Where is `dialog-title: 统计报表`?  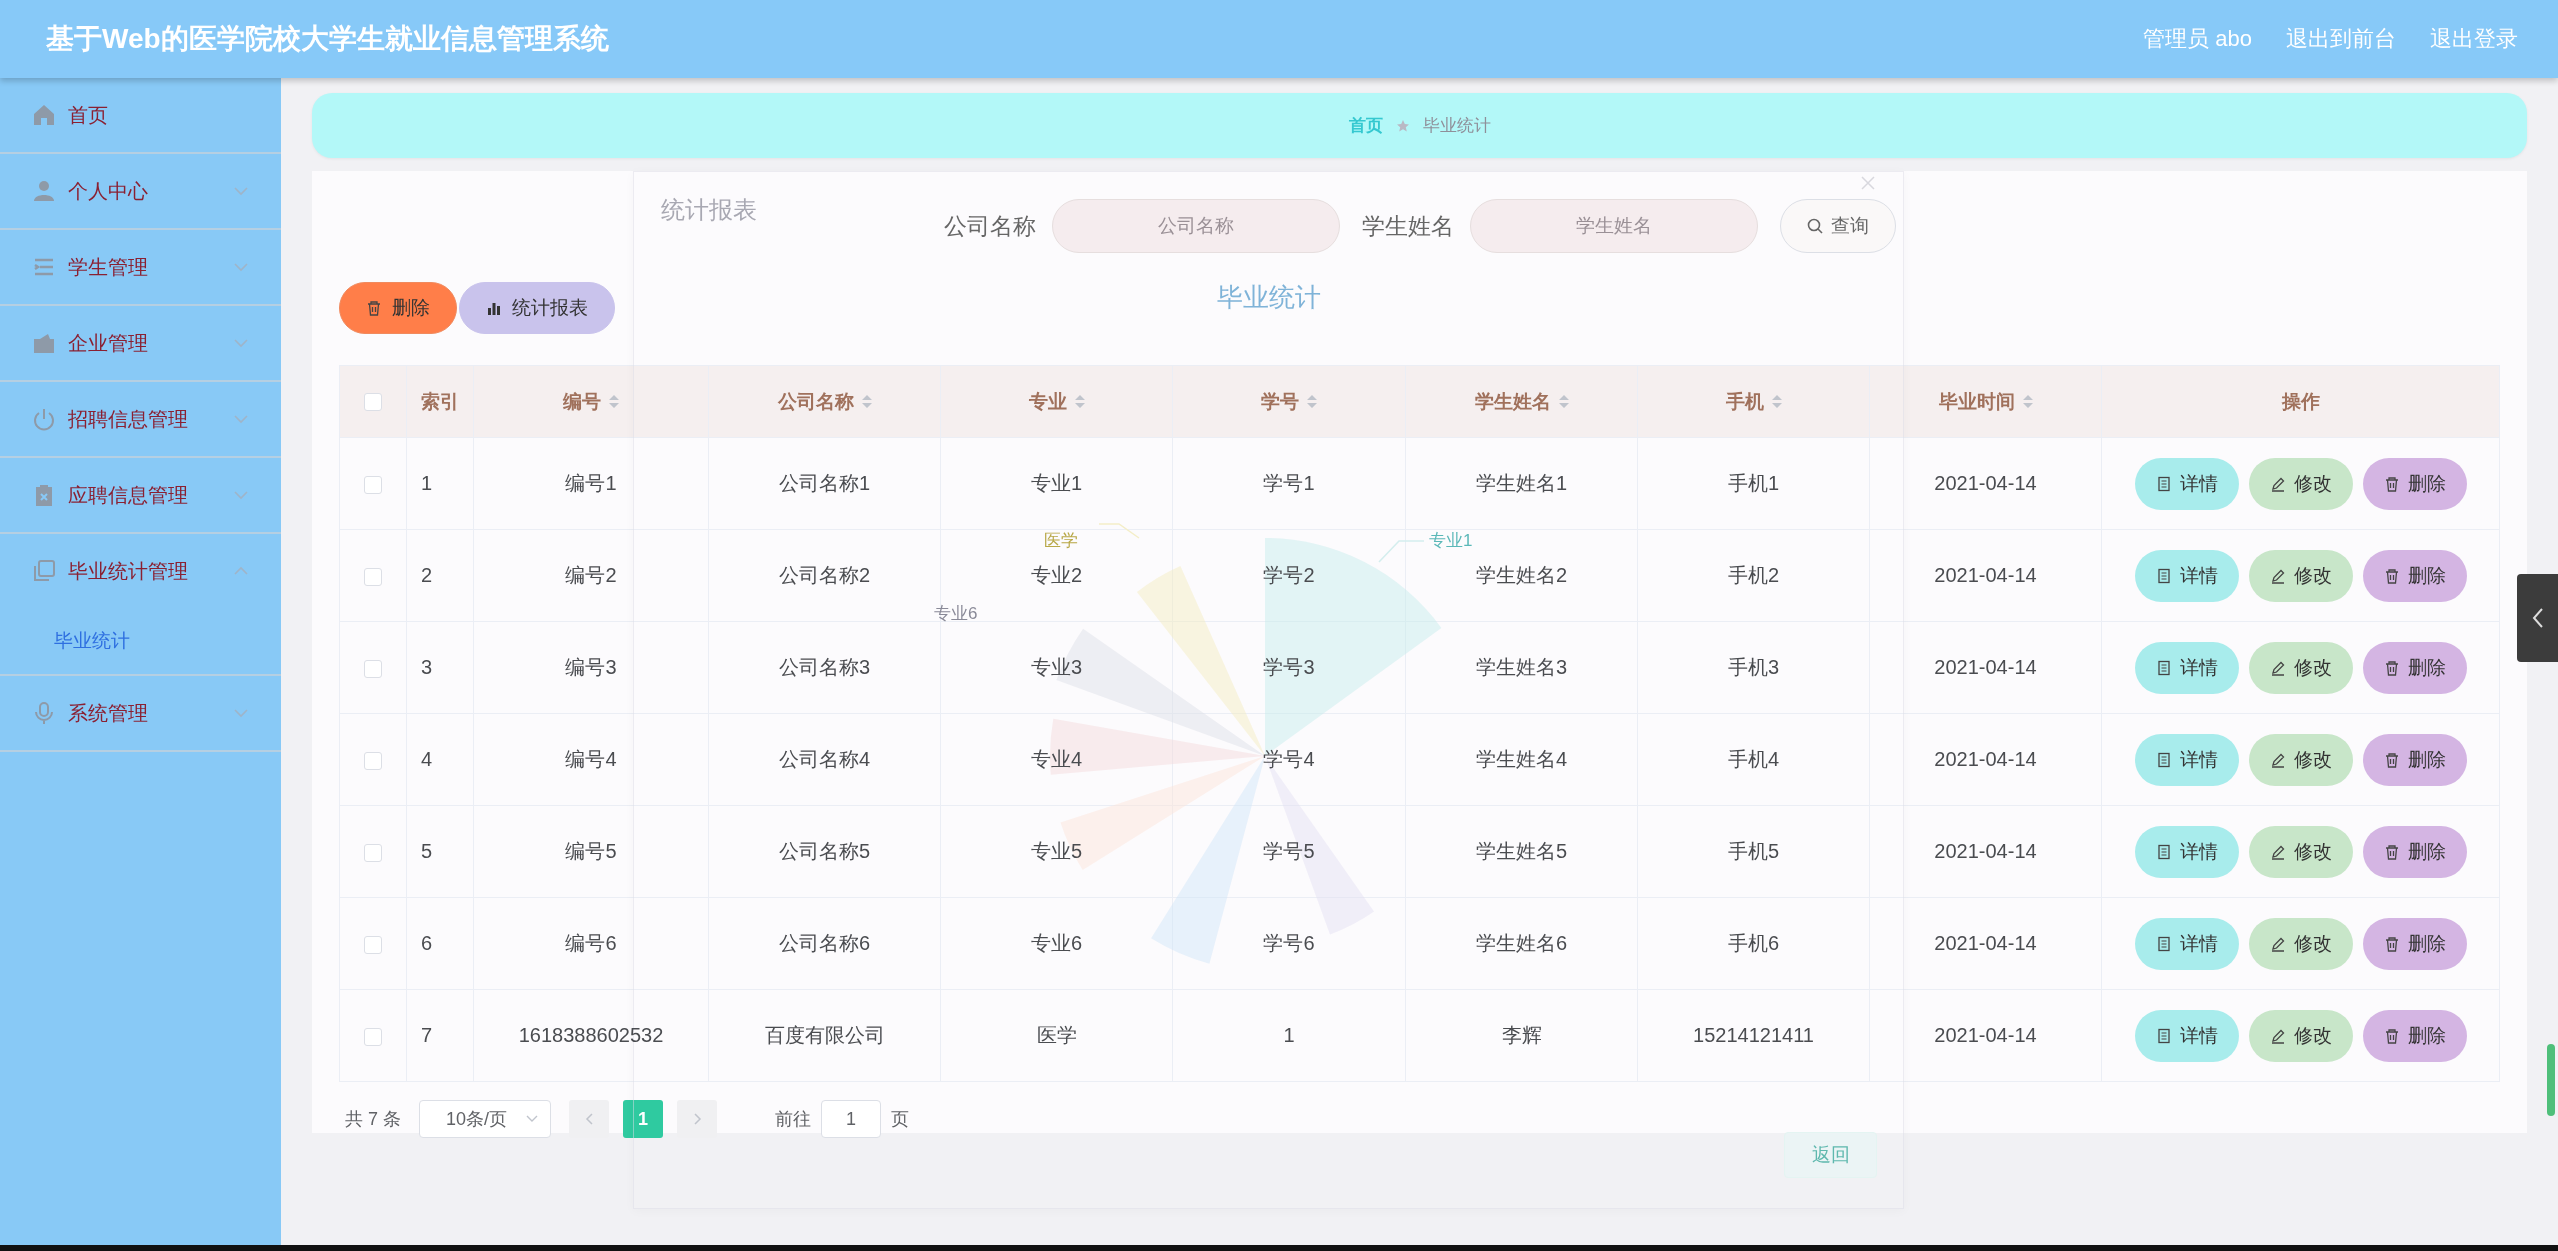 dialog-title: 统计报表 is located at coordinates (709, 210).